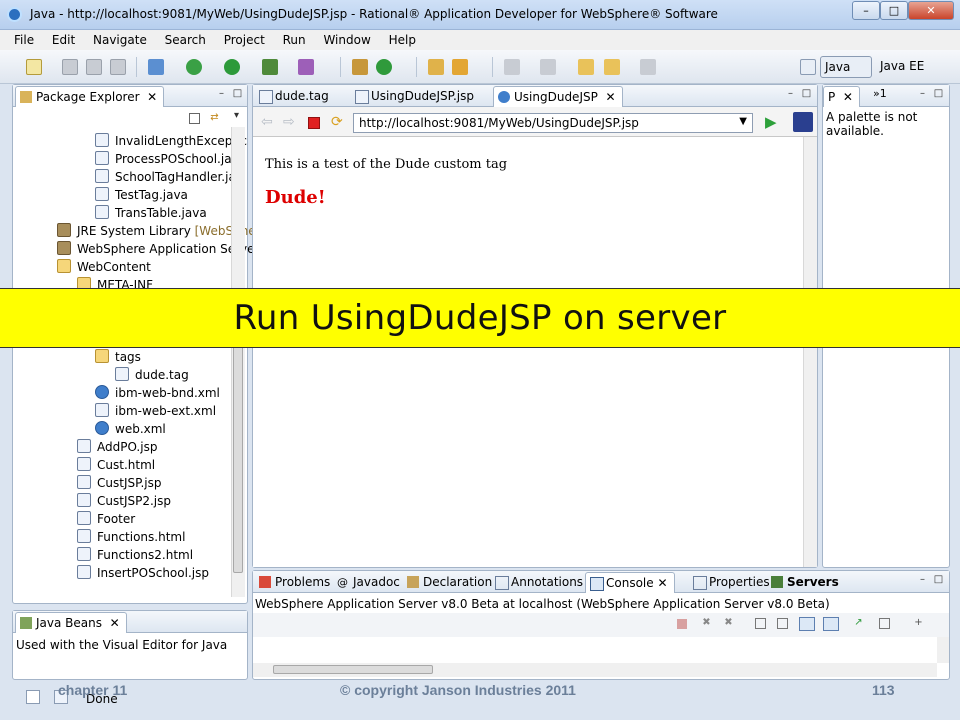  What do you see at coordinates (612, 67) in the screenshot?
I see `back-icon` at bounding box center [612, 67].